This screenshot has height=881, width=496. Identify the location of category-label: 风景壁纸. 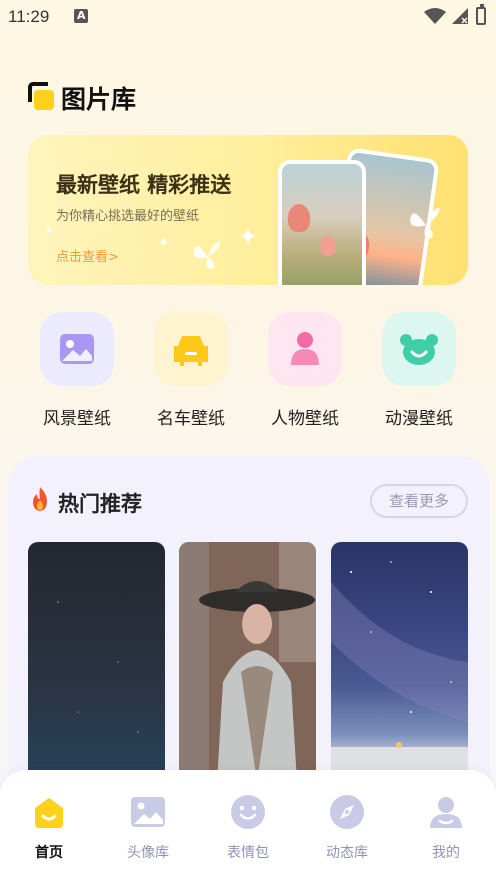
(77, 419).